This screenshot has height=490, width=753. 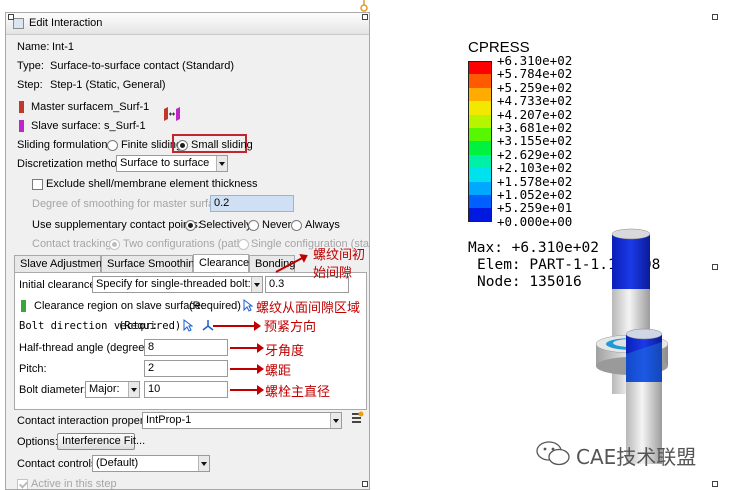 What do you see at coordinates (215, 306) in the screenshot?
I see `clearance-region-status: (Required)` at bounding box center [215, 306].